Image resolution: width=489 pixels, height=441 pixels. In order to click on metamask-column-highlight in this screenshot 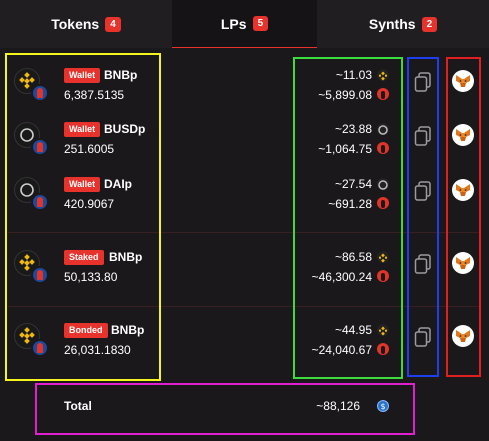, I will do `click(463, 217)`.